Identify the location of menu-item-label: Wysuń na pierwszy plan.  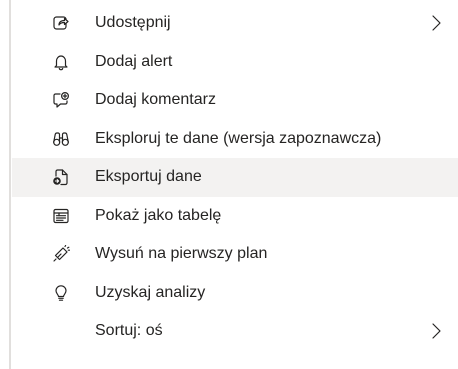
(181, 254).